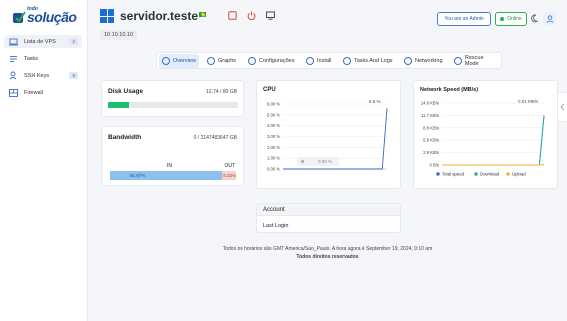 The width and height of the screenshot is (567, 321). Describe the element at coordinates (184, 61) in the screenshot. I see `tab-label: Overview` at that location.